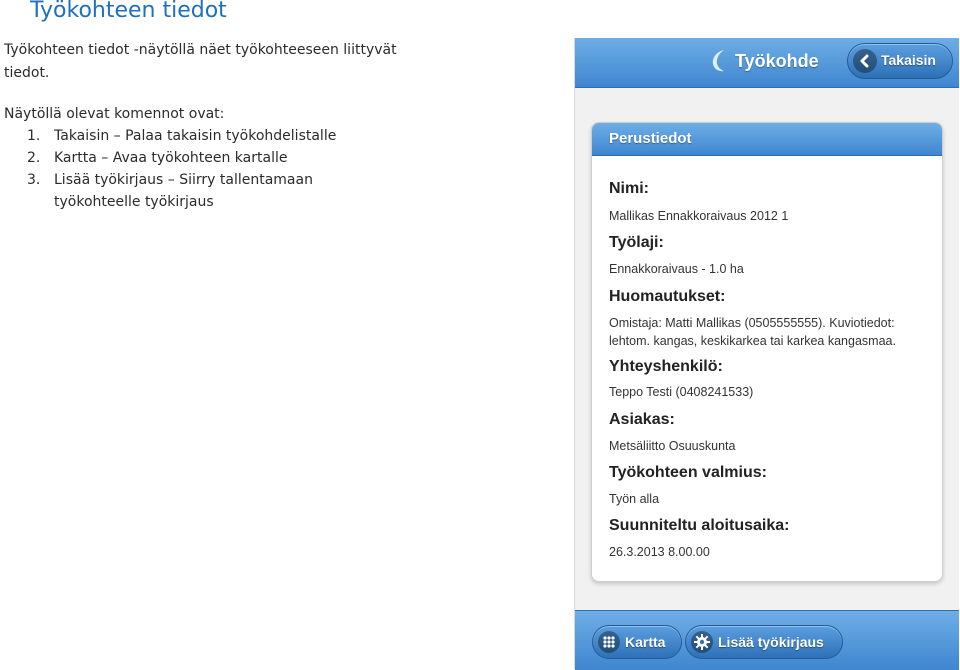 This screenshot has height=670, width=960. I want to click on field-value-customer: Metsäliitto Osuuskunta, so click(672, 446).